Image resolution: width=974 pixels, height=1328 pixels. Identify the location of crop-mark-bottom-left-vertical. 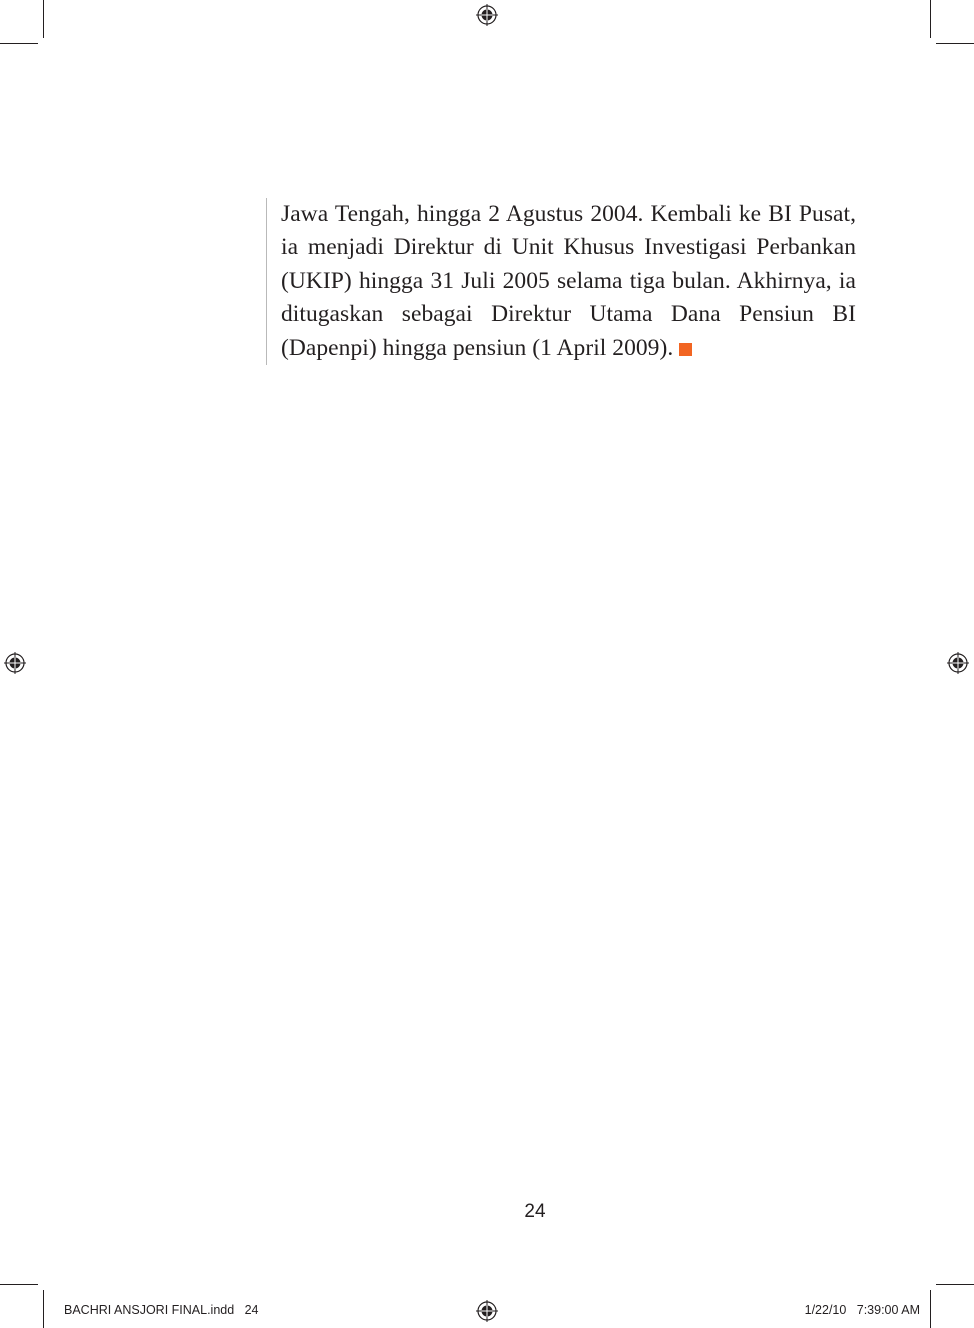
(43, 1309).